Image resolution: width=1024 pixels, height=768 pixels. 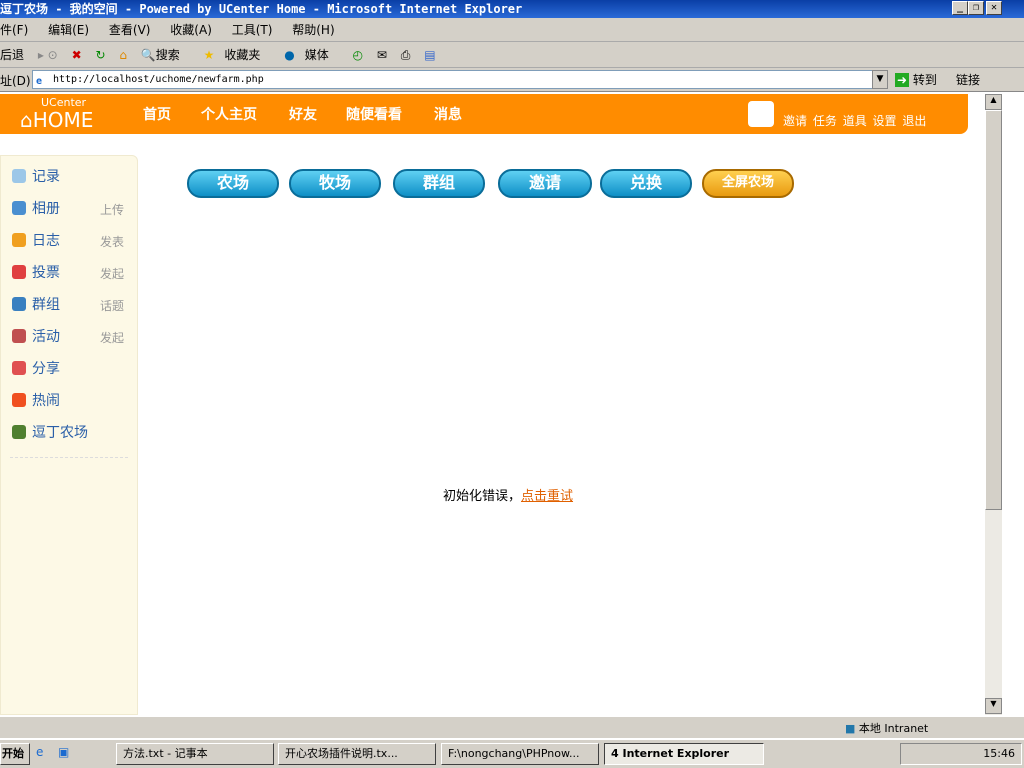 What do you see at coordinates (100, 55) in the screenshot?
I see `refresh-icon: ↻` at bounding box center [100, 55].